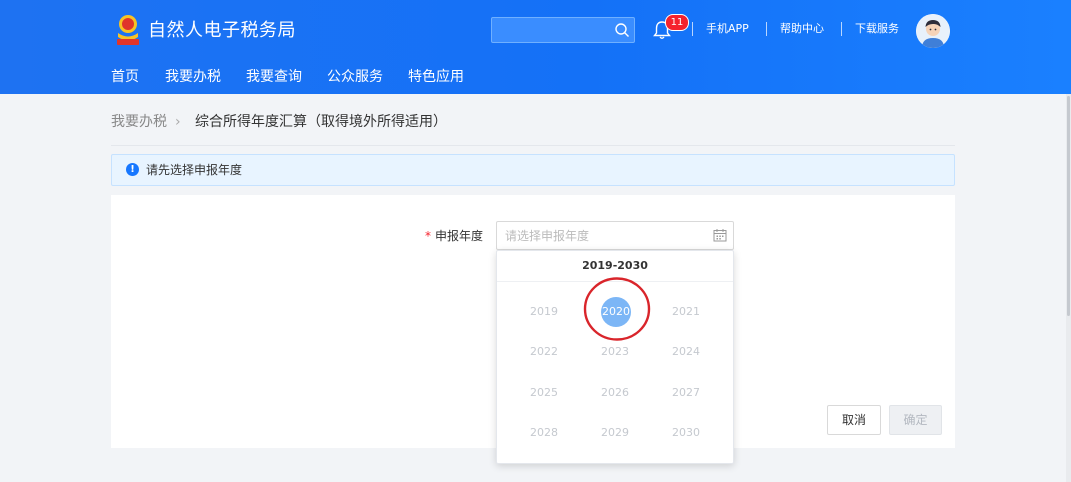  Describe the element at coordinates (616, 312) in the screenshot. I see `year-option-2020: 2020` at that location.